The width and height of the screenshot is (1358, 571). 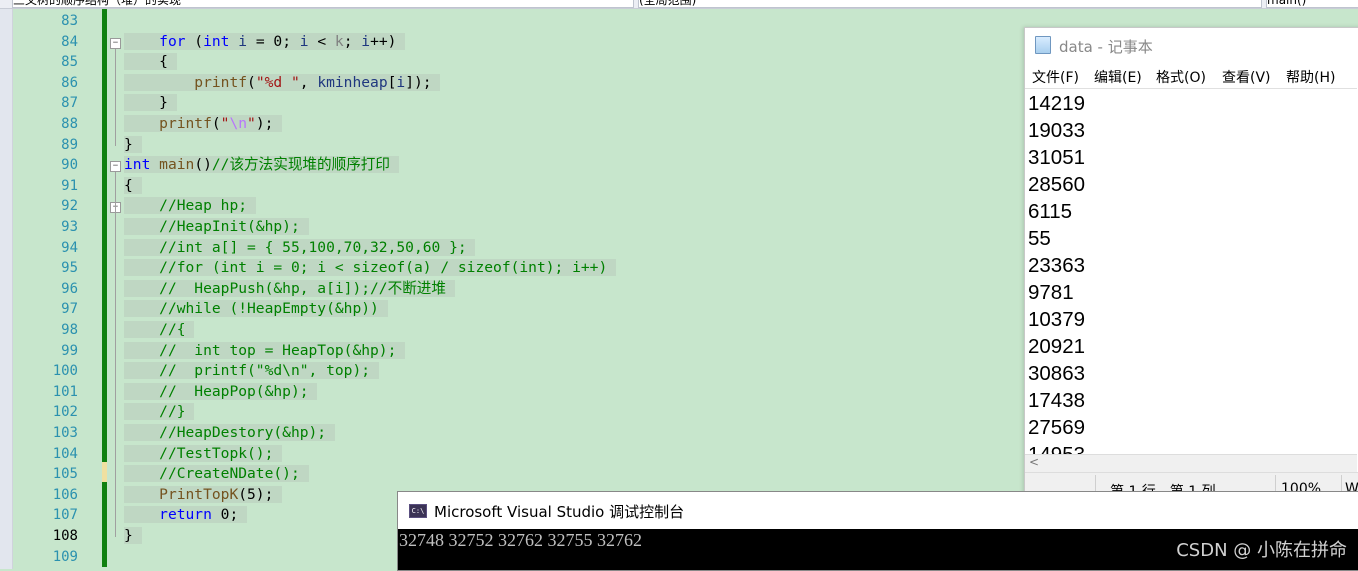 What do you see at coordinates (273, 41) in the screenshot?
I see `code-token: = 0;` at bounding box center [273, 41].